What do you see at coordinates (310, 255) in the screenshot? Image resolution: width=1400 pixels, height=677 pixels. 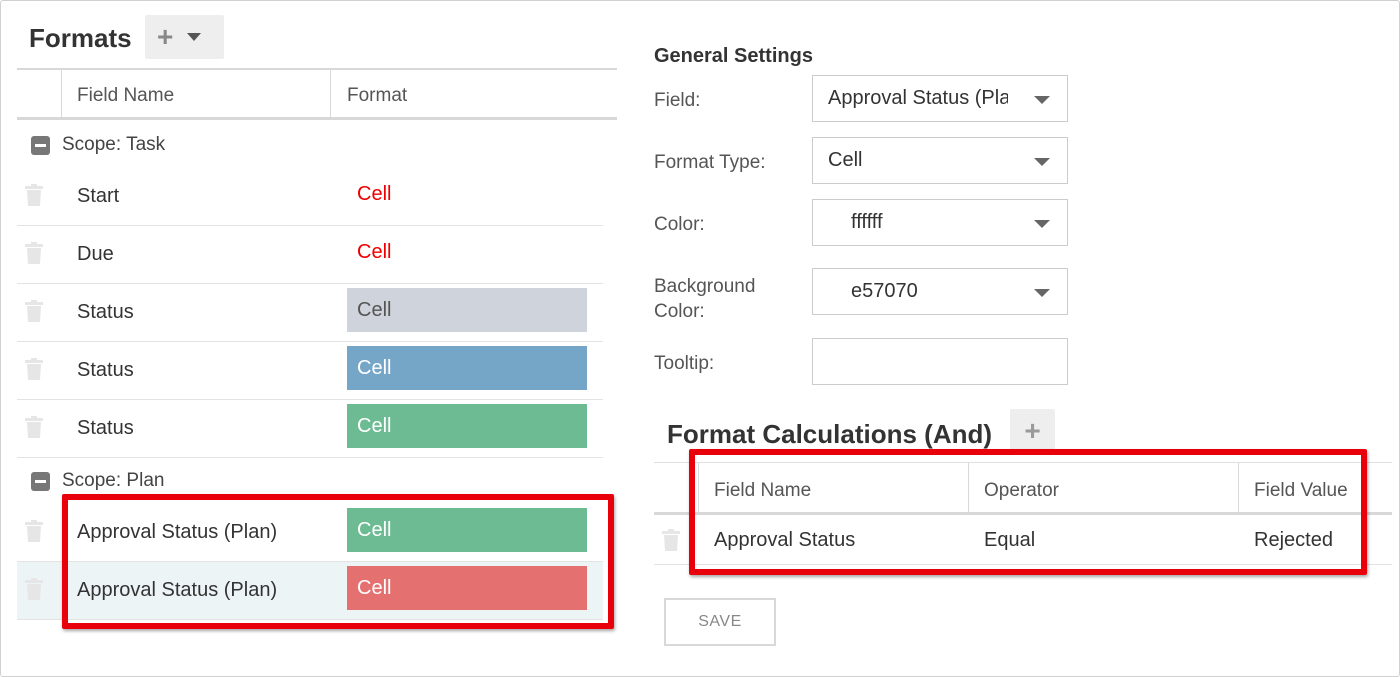 I see `format-row: Due Cell` at bounding box center [310, 255].